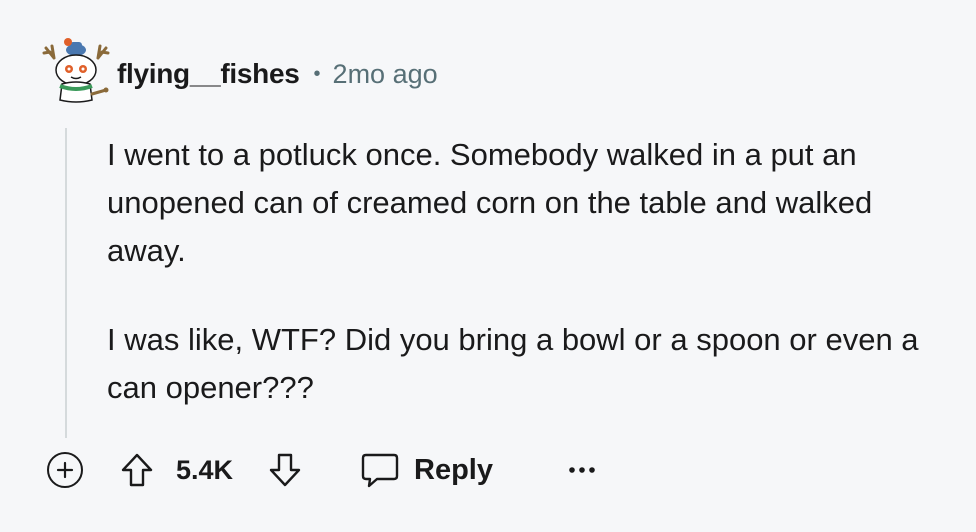 The width and height of the screenshot is (976, 532). What do you see at coordinates (205, 470) in the screenshot?
I see `vote-score: 5.4K` at bounding box center [205, 470].